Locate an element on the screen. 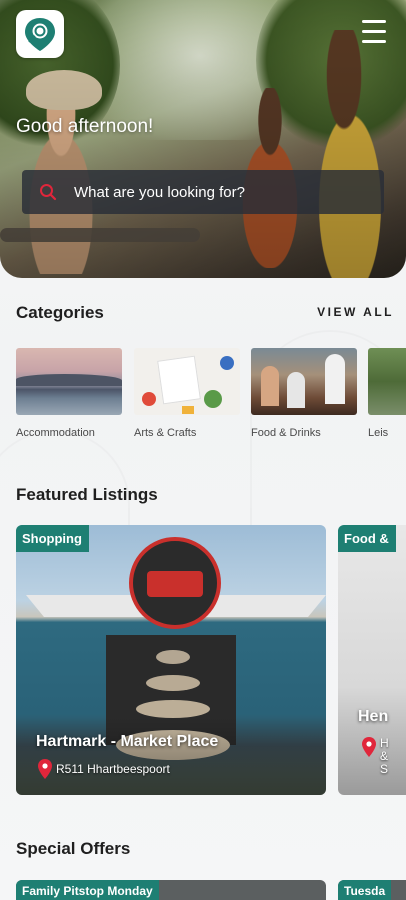 The width and height of the screenshot is (406, 900). offer-tag: Tuesda is located at coordinates (365, 890).